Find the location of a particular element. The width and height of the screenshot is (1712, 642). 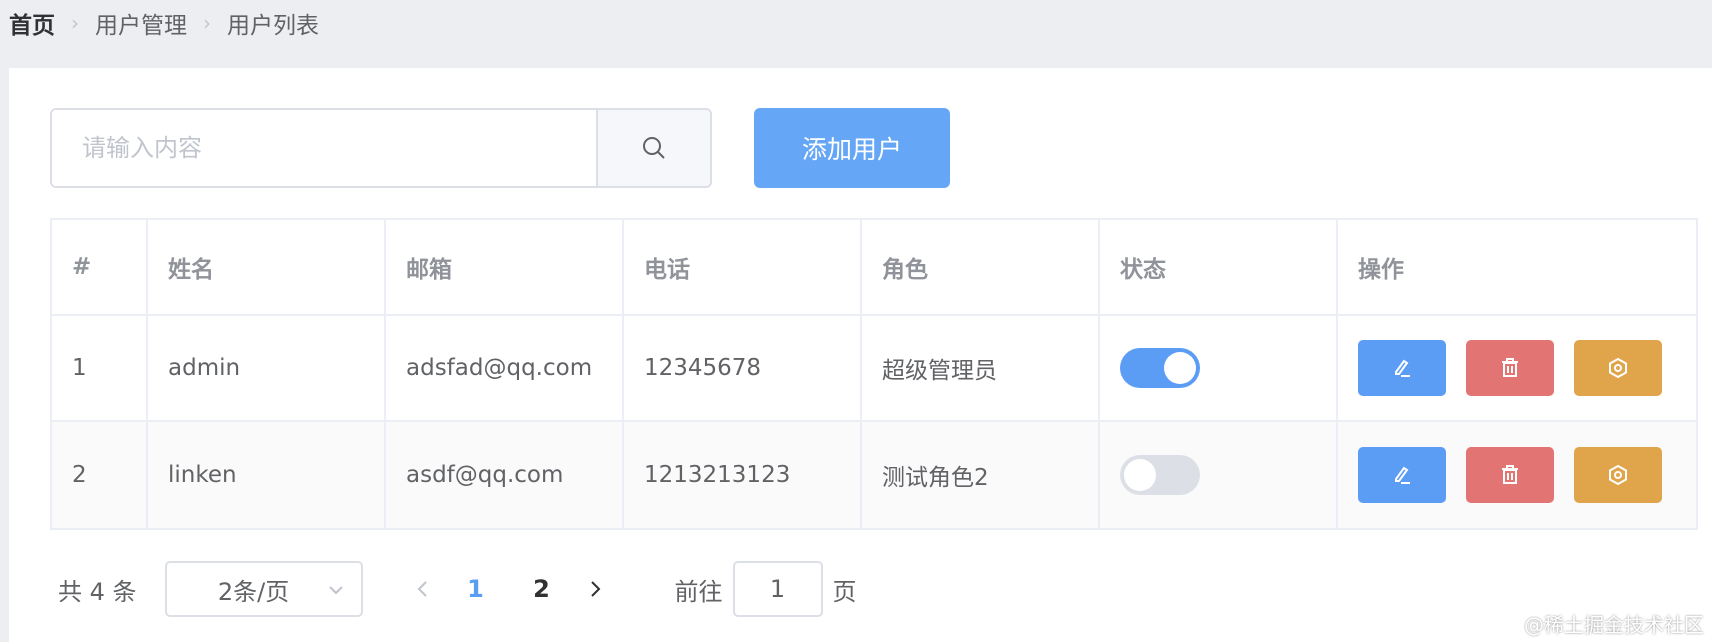

goto-page-input is located at coordinates (777, 589).